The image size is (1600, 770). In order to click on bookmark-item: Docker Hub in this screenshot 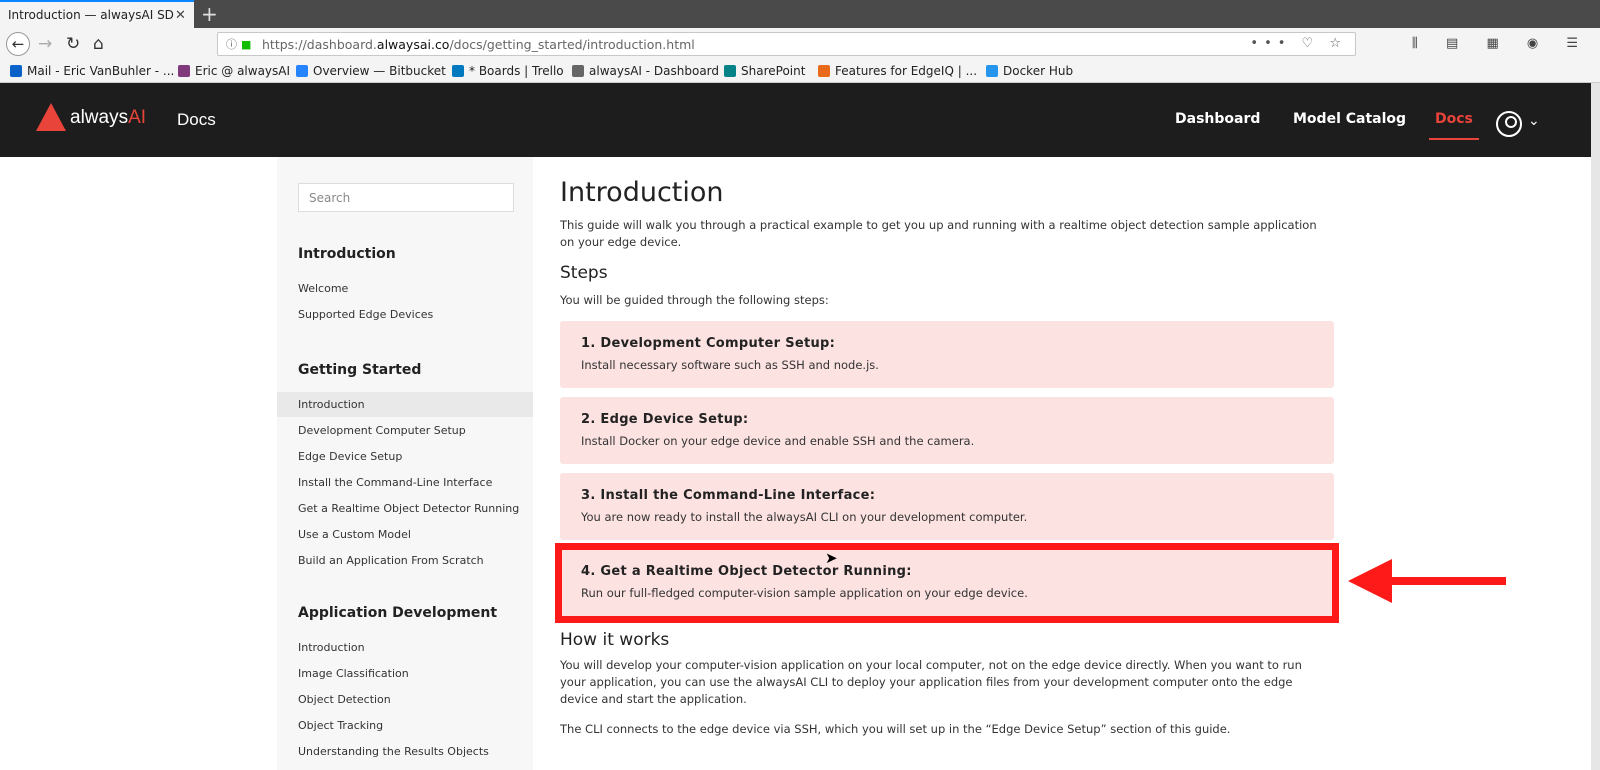, I will do `click(1029, 71)`.